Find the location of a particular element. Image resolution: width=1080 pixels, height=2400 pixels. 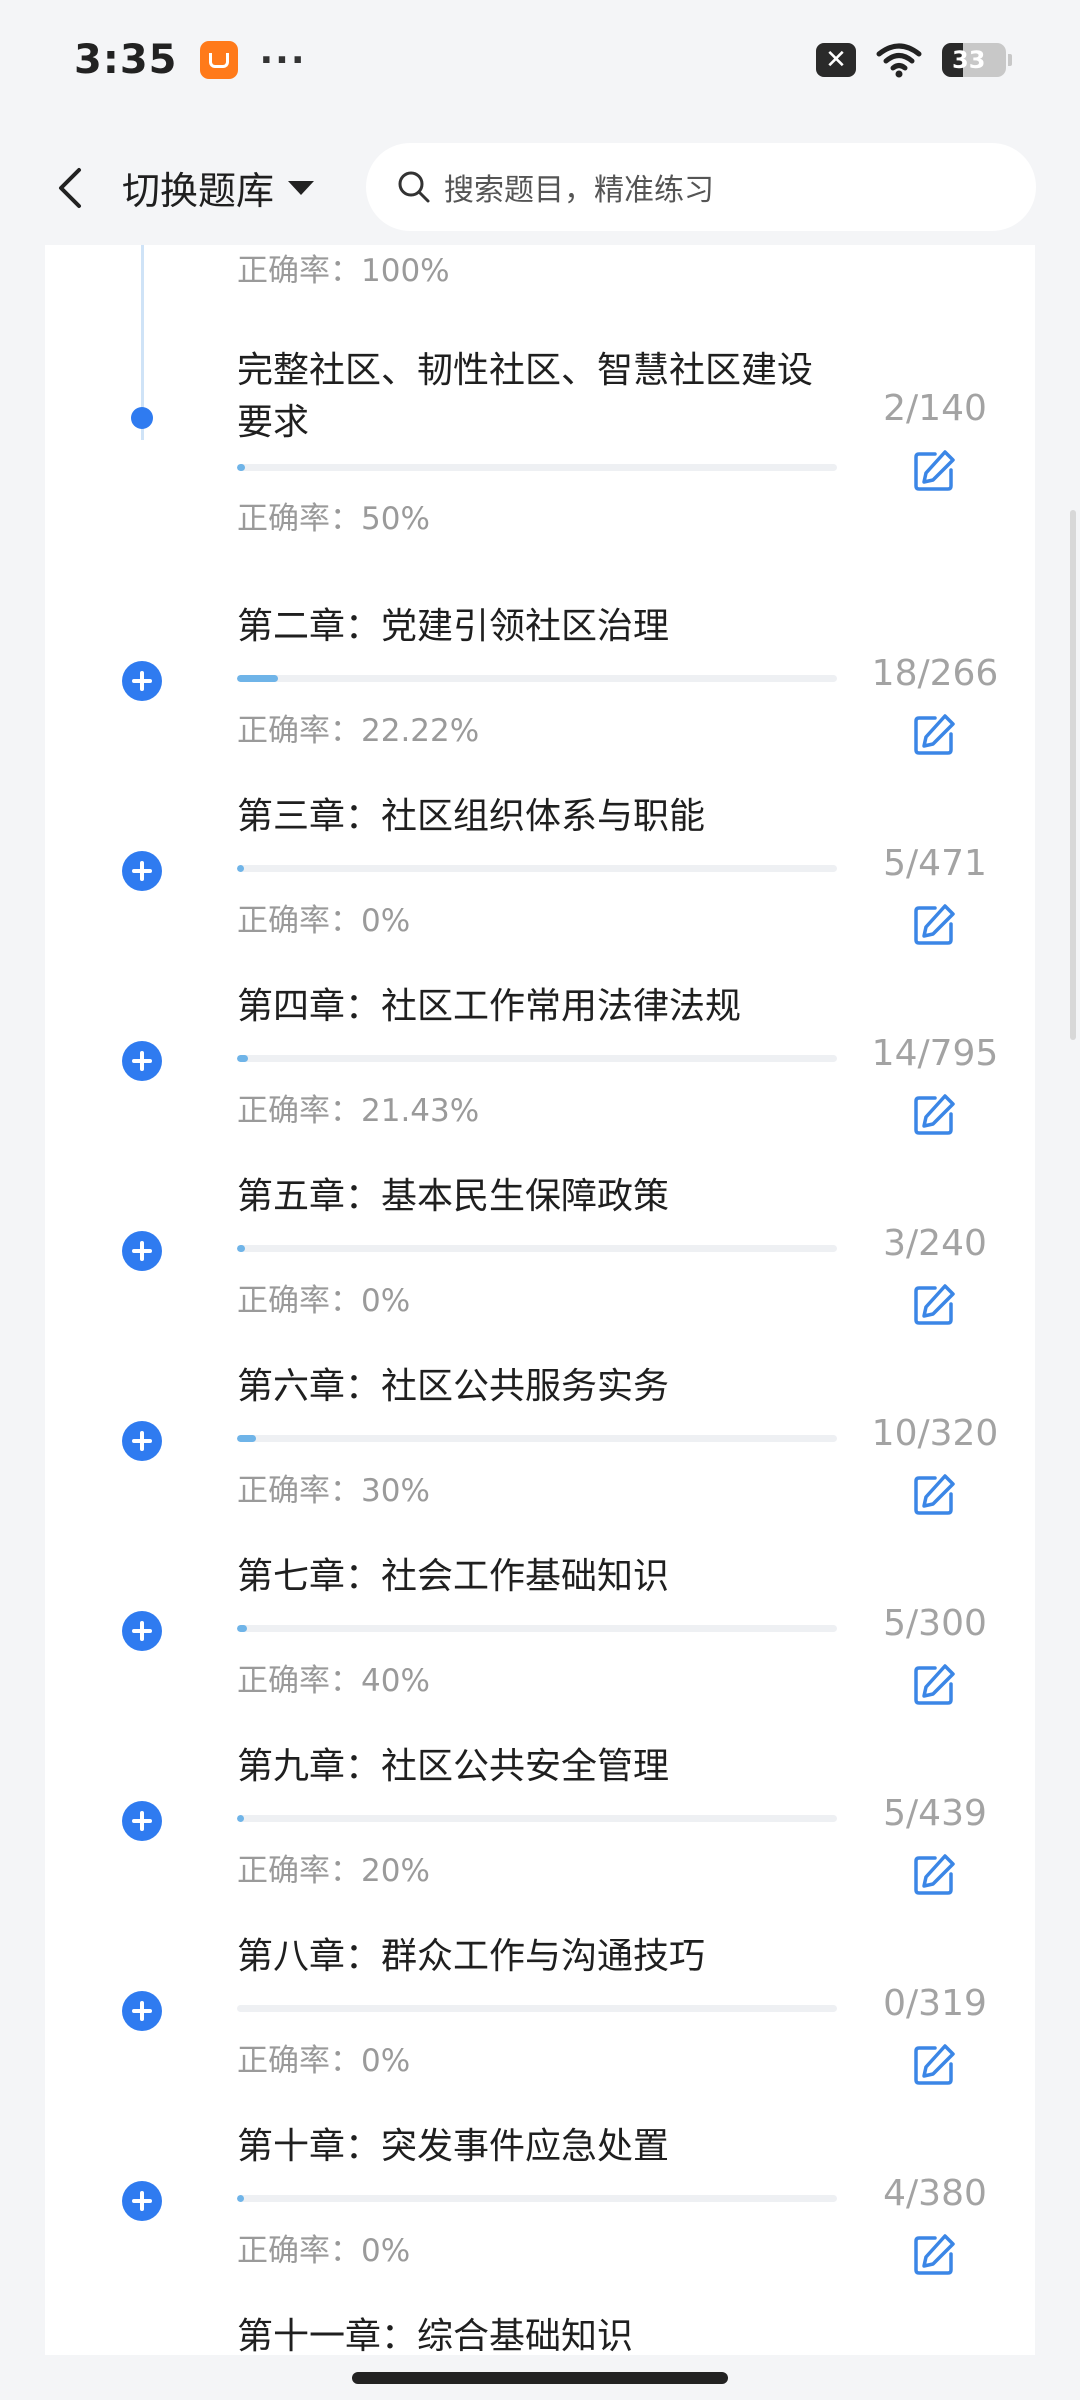

accuracy-text: 正确率：21.43% is located at coordinates (358, 1111).